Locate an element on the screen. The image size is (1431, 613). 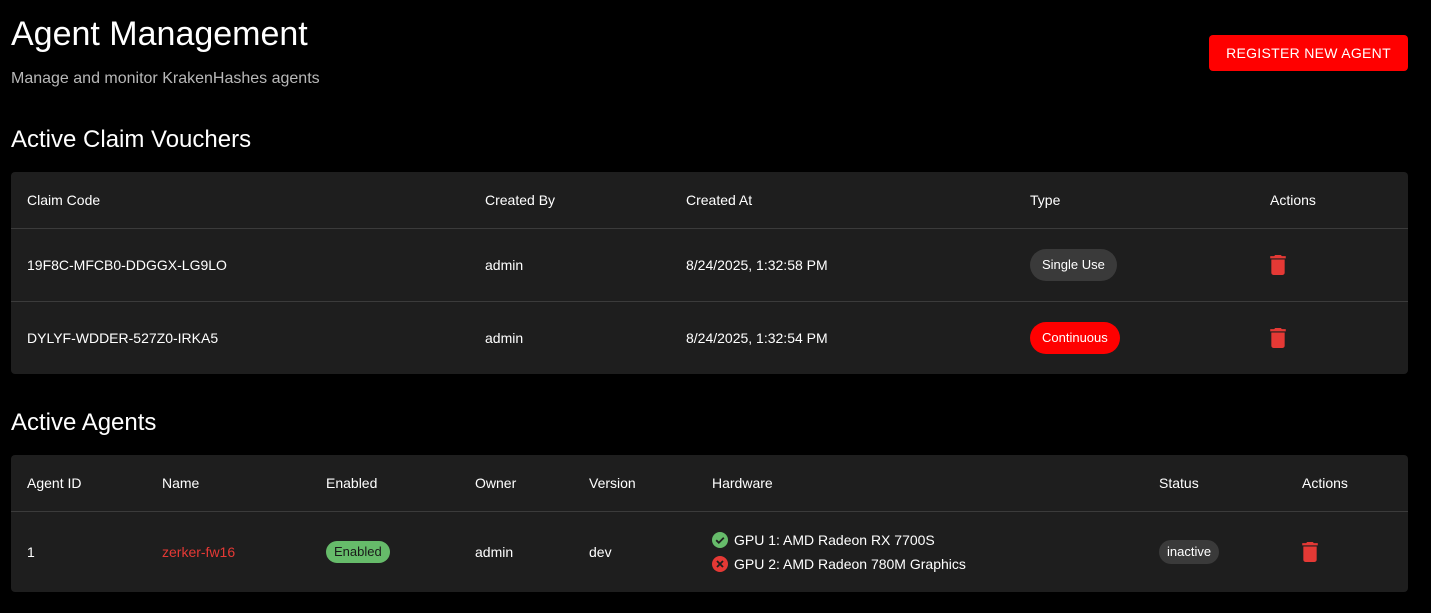
type-chip-continuous: Continuous is located at coordinates (1075, 338).